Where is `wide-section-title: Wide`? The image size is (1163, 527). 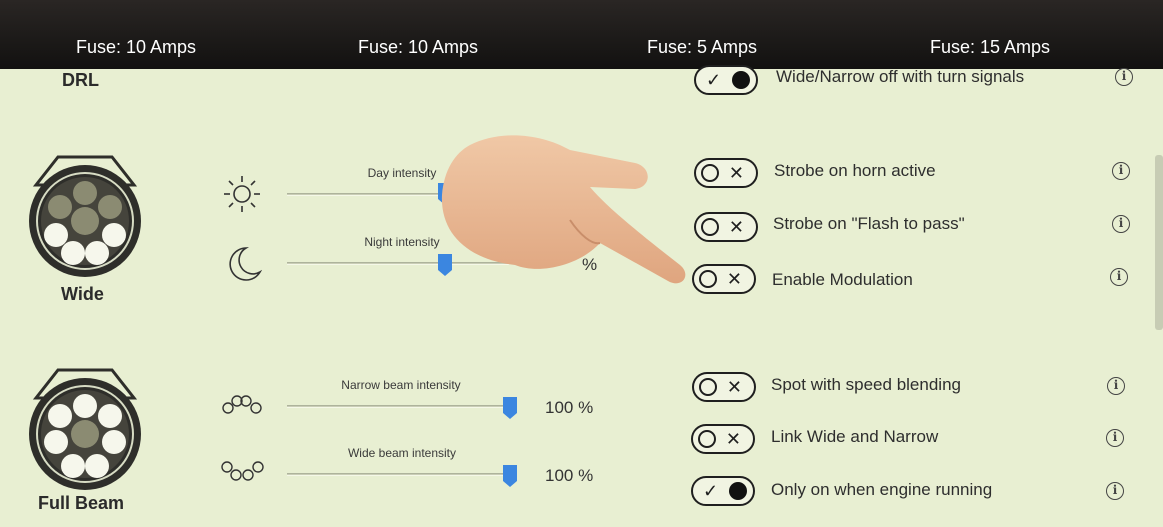 wide-section-title: Wide is located at coordinates (82, 294).